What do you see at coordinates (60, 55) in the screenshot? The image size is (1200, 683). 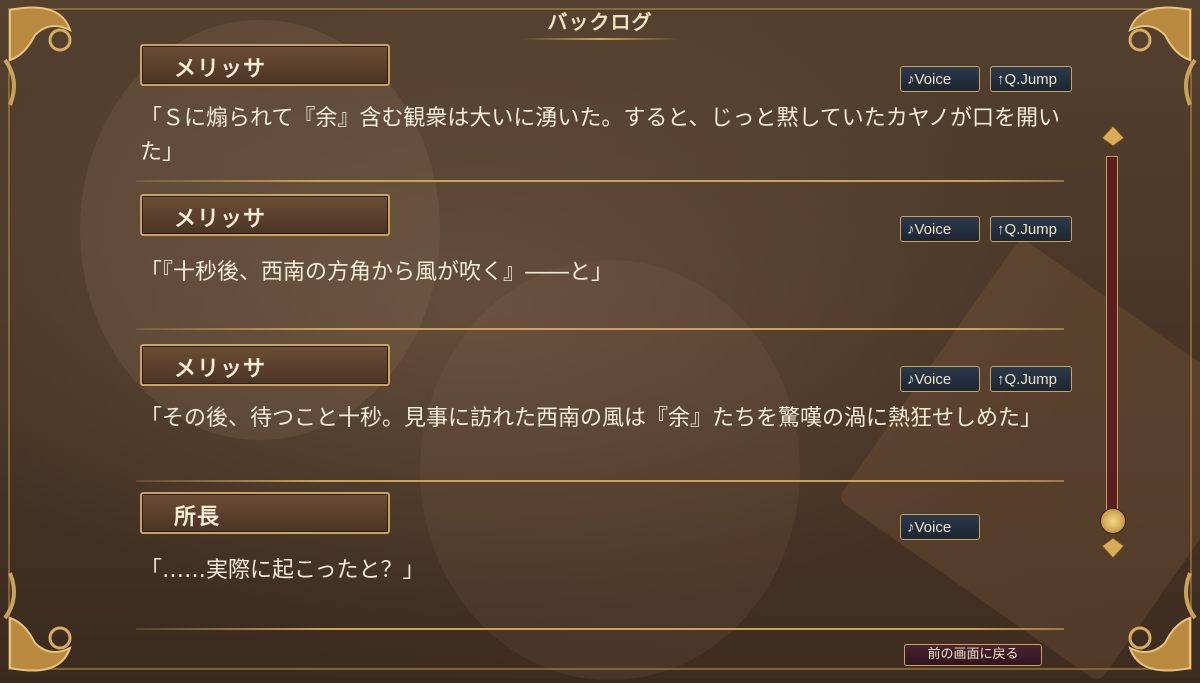 I see `corner-ornament-top-left` at bounding box center [60, 55].